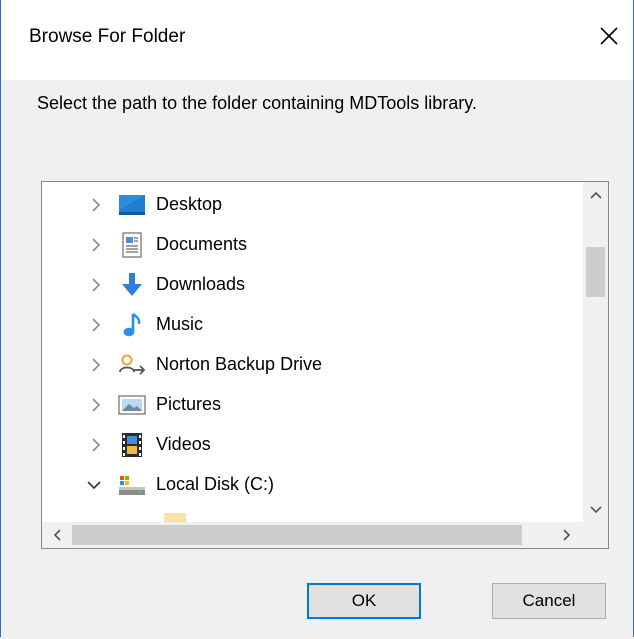 This screenshot has height=639, width=634. Describe the element at coordinates (312, 445) in the screenshot. I see `tree-item-videos: Videos` at that location.